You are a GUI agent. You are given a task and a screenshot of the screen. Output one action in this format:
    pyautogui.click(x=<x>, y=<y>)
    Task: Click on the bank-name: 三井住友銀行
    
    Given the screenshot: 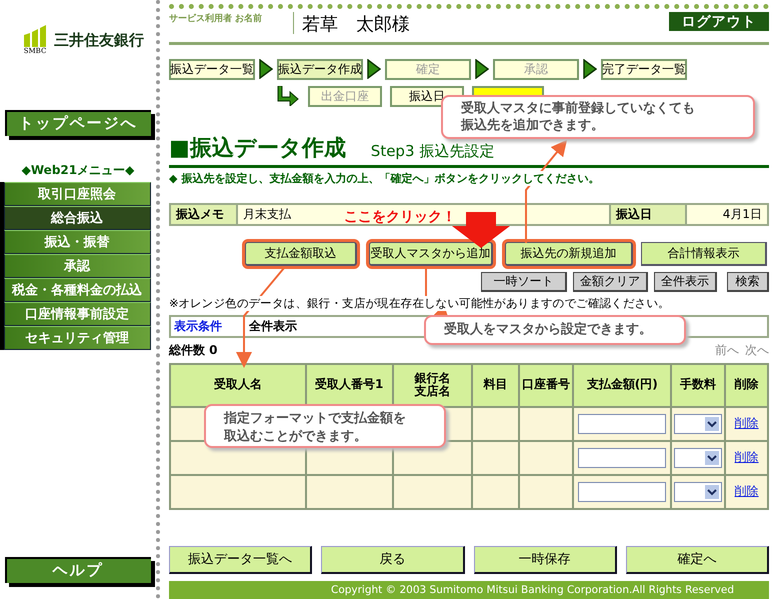 What is the action you would take?
    pyautogui.click(x=99, y=40)
    